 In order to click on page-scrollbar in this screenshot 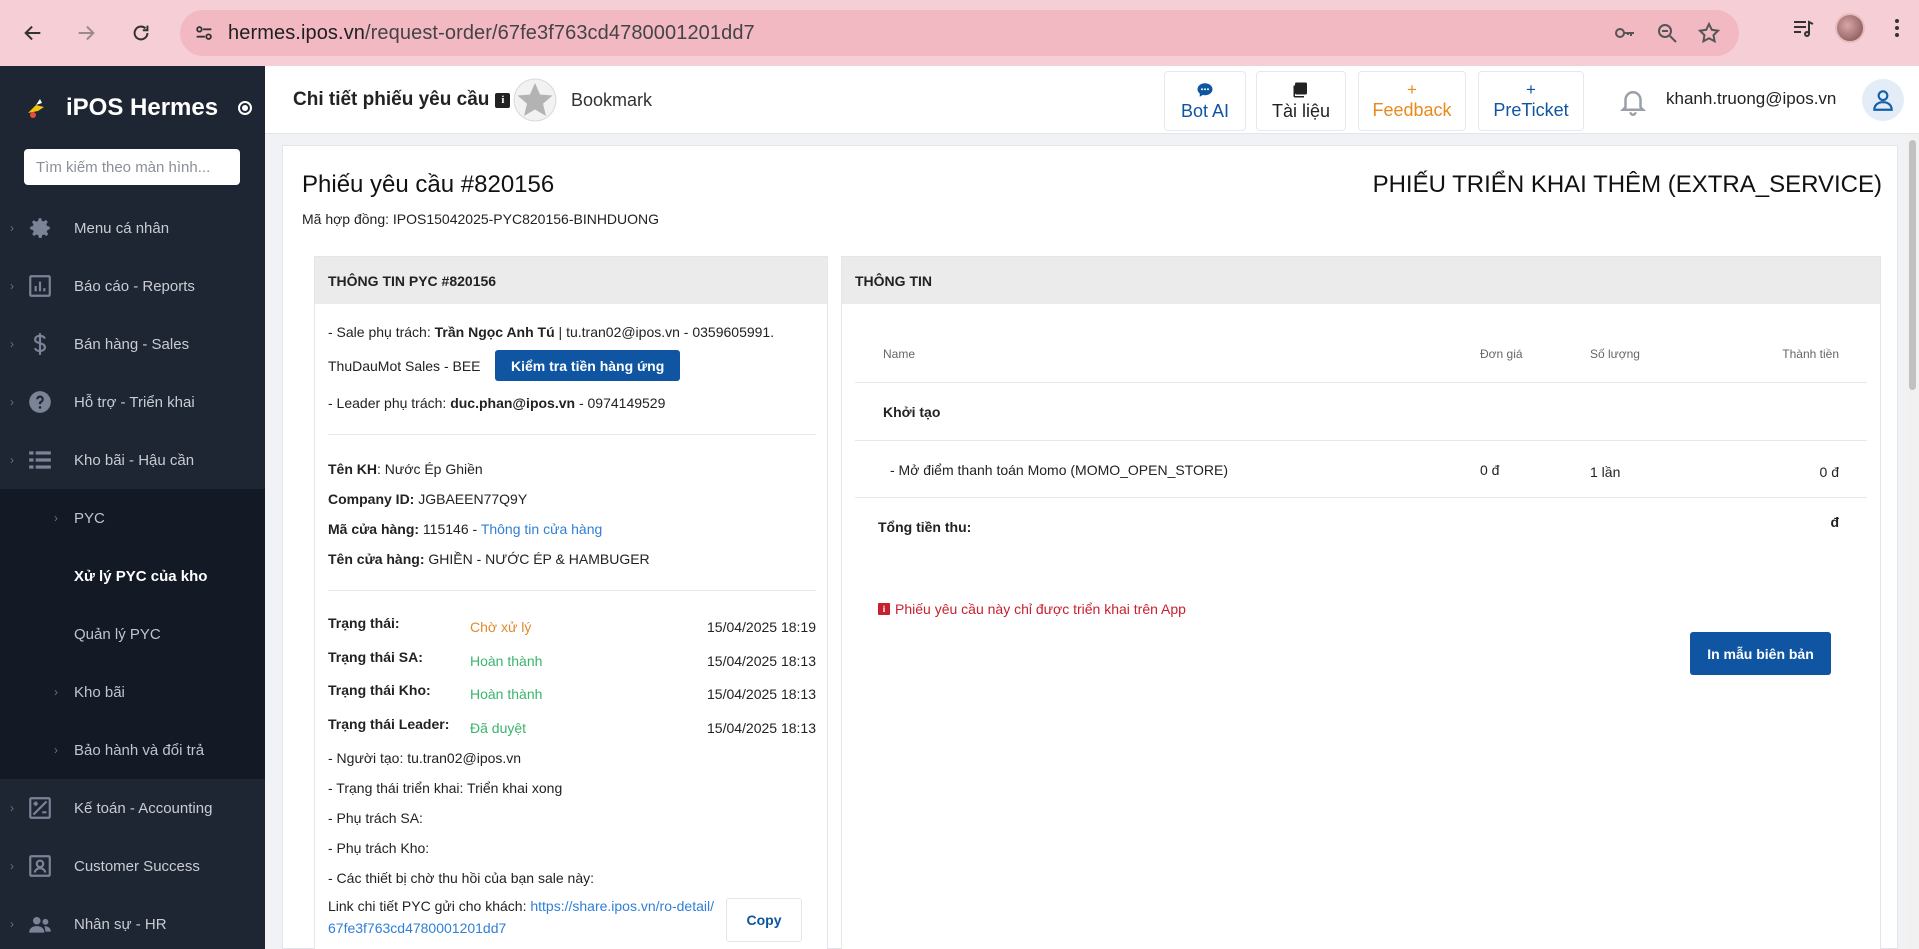, I will do `click(1912, 541)`.